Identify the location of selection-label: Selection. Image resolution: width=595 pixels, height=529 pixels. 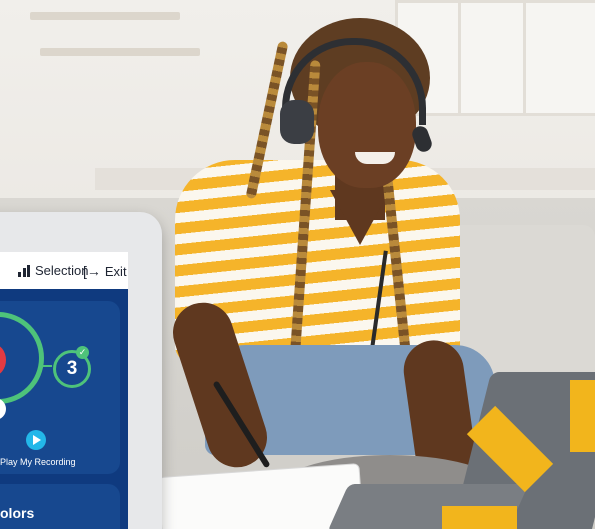
(62, 270).